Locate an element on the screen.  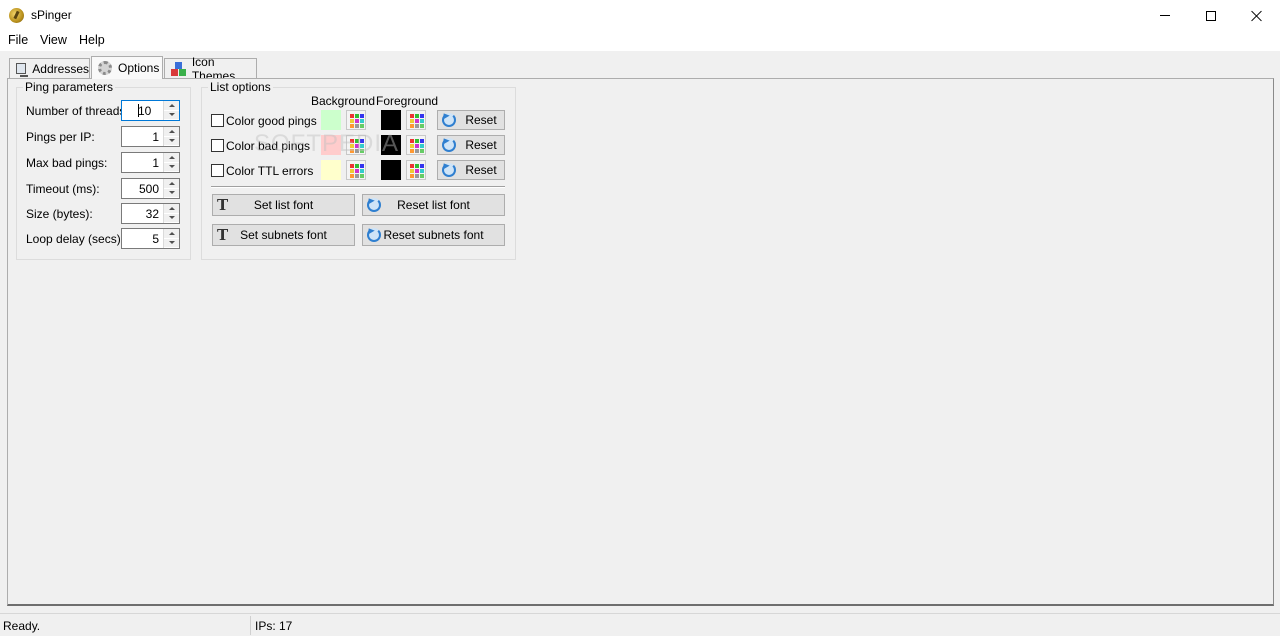
set-subnets-font-label: Set subnets font is located at coordinates (283, 235).